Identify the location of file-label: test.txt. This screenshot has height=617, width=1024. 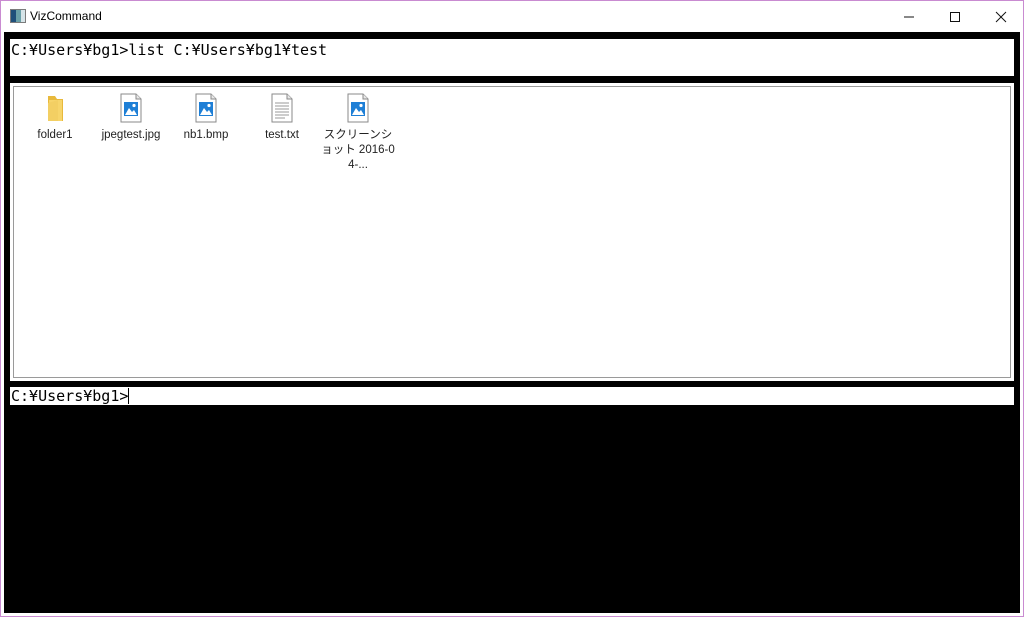
(282, 135).